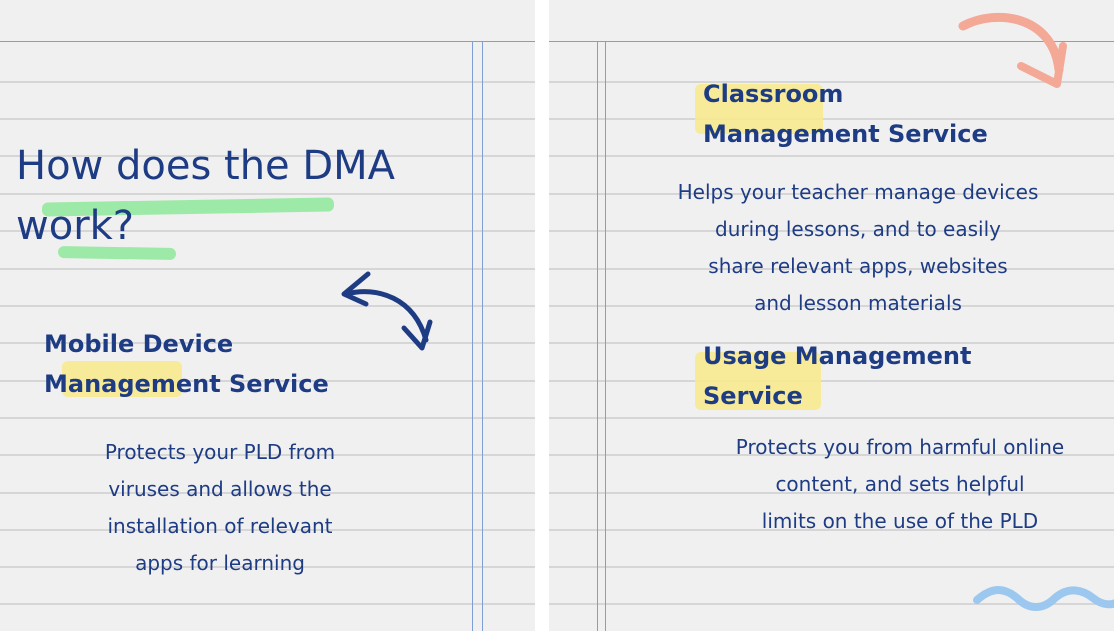 The image size is (1114, 631). What do you see at coordinates (220, 526) in the screenshot?
I see `body-line: installation of relevant` at bounding box center [220, 526].